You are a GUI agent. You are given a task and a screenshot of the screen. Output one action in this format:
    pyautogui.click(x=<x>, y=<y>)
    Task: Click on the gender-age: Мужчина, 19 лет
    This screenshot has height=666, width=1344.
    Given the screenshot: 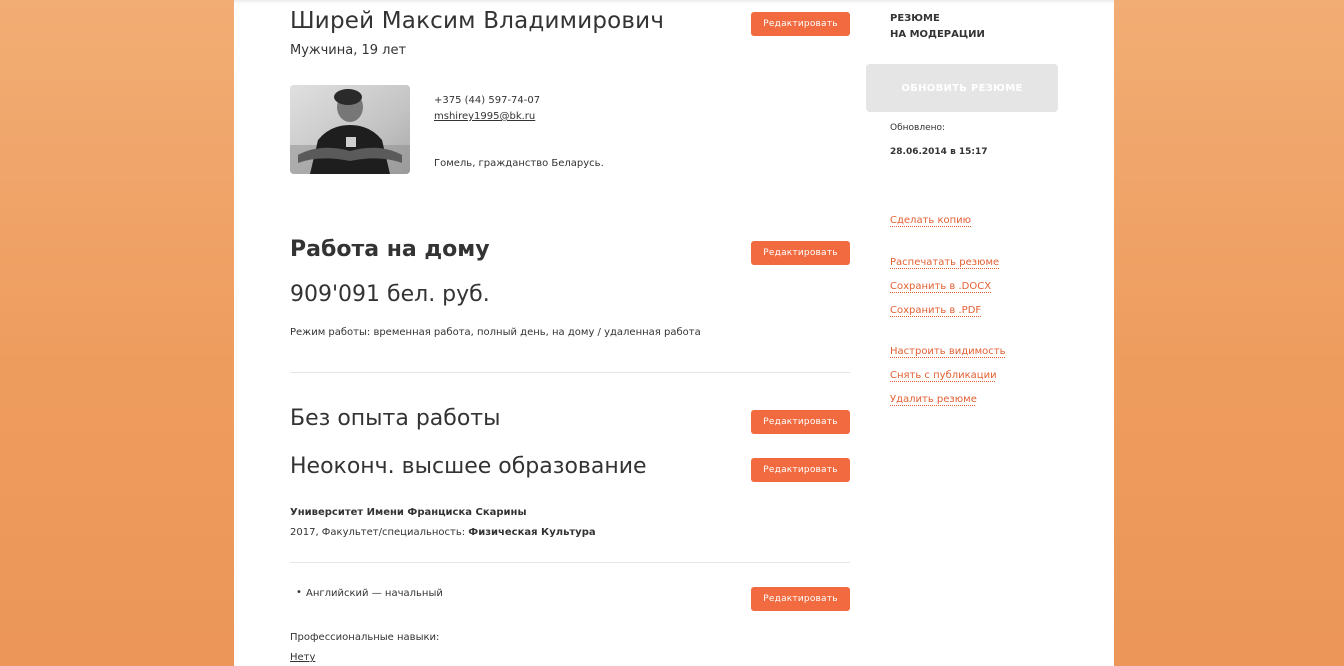 What is the action you would take?
    pyautogui.click(x=348, y=50)
    